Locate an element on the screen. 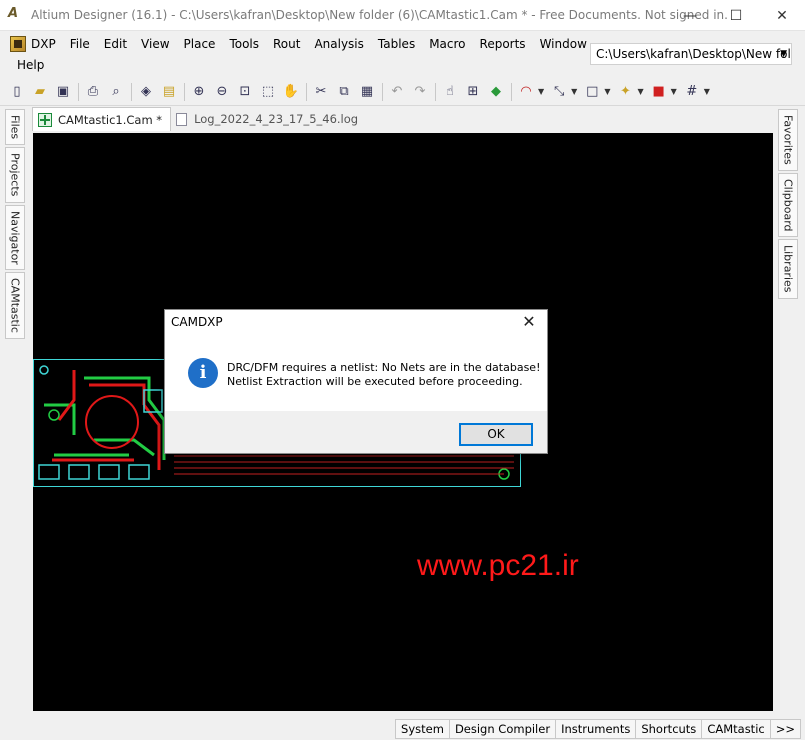 The image size is (805, 740). doc-tab-camtastic: CAMtastic1.Cam * is located at coordinates (102, 119).